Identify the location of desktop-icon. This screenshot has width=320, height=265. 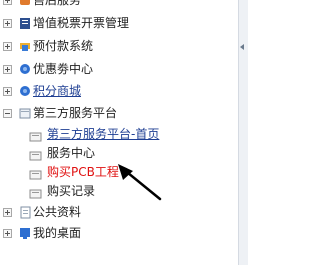
(25, 233).